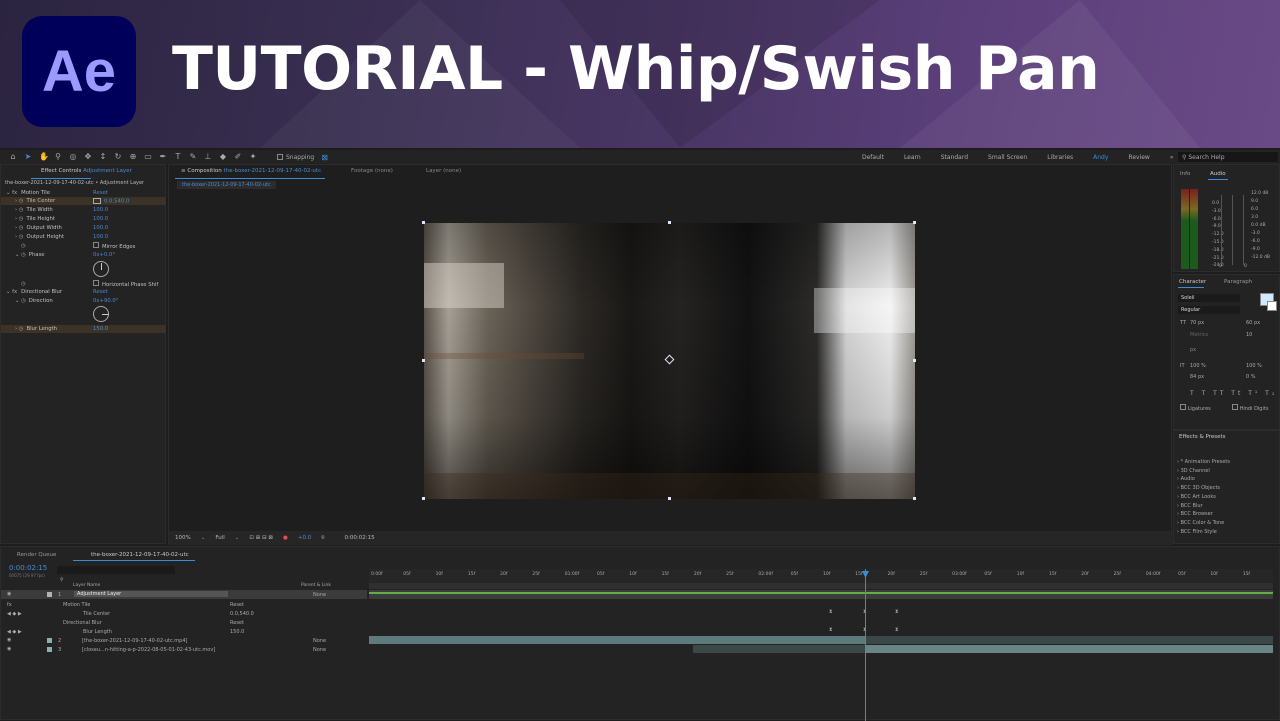  I want to click on stroke-unit: px, so click(1193, 350).